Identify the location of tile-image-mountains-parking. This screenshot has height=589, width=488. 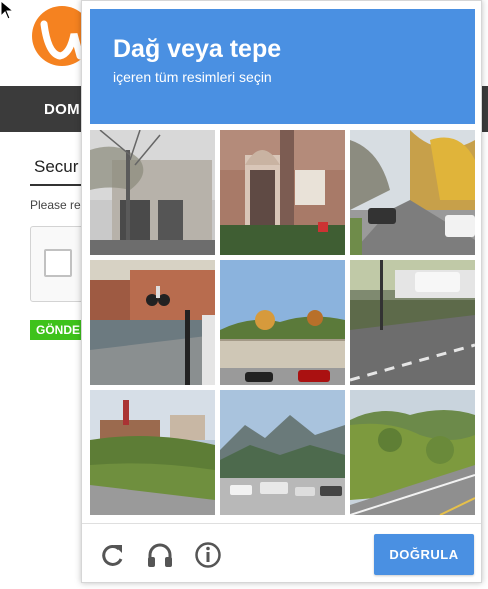
(282, 452).